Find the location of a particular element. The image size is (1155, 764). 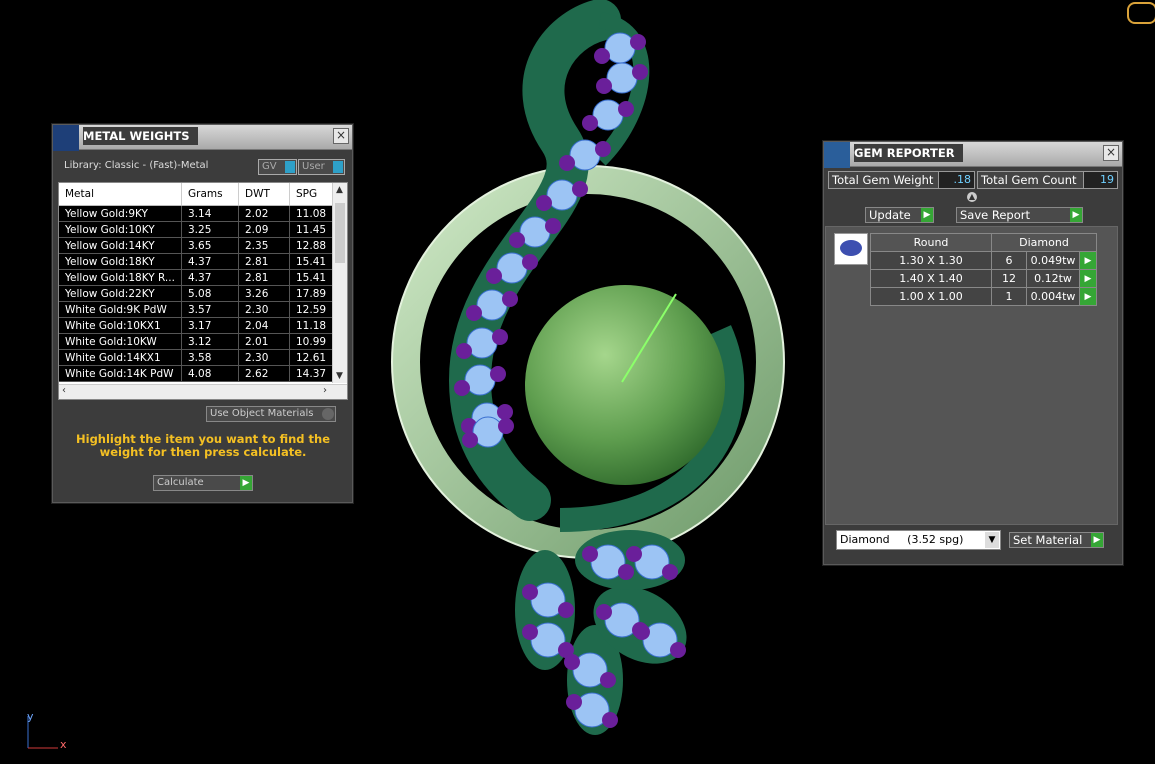

scroll-up-icon: ▲ is located at coordinates (339, 190).